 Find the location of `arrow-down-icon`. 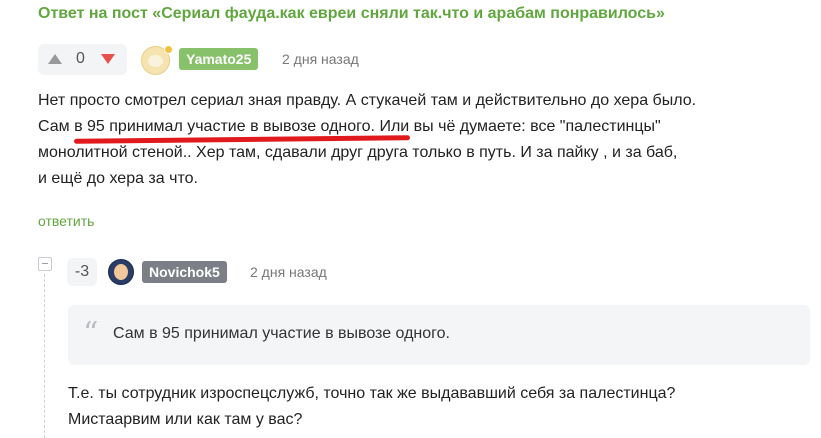

arrow-down-icon is located at coordinates (108, 59).